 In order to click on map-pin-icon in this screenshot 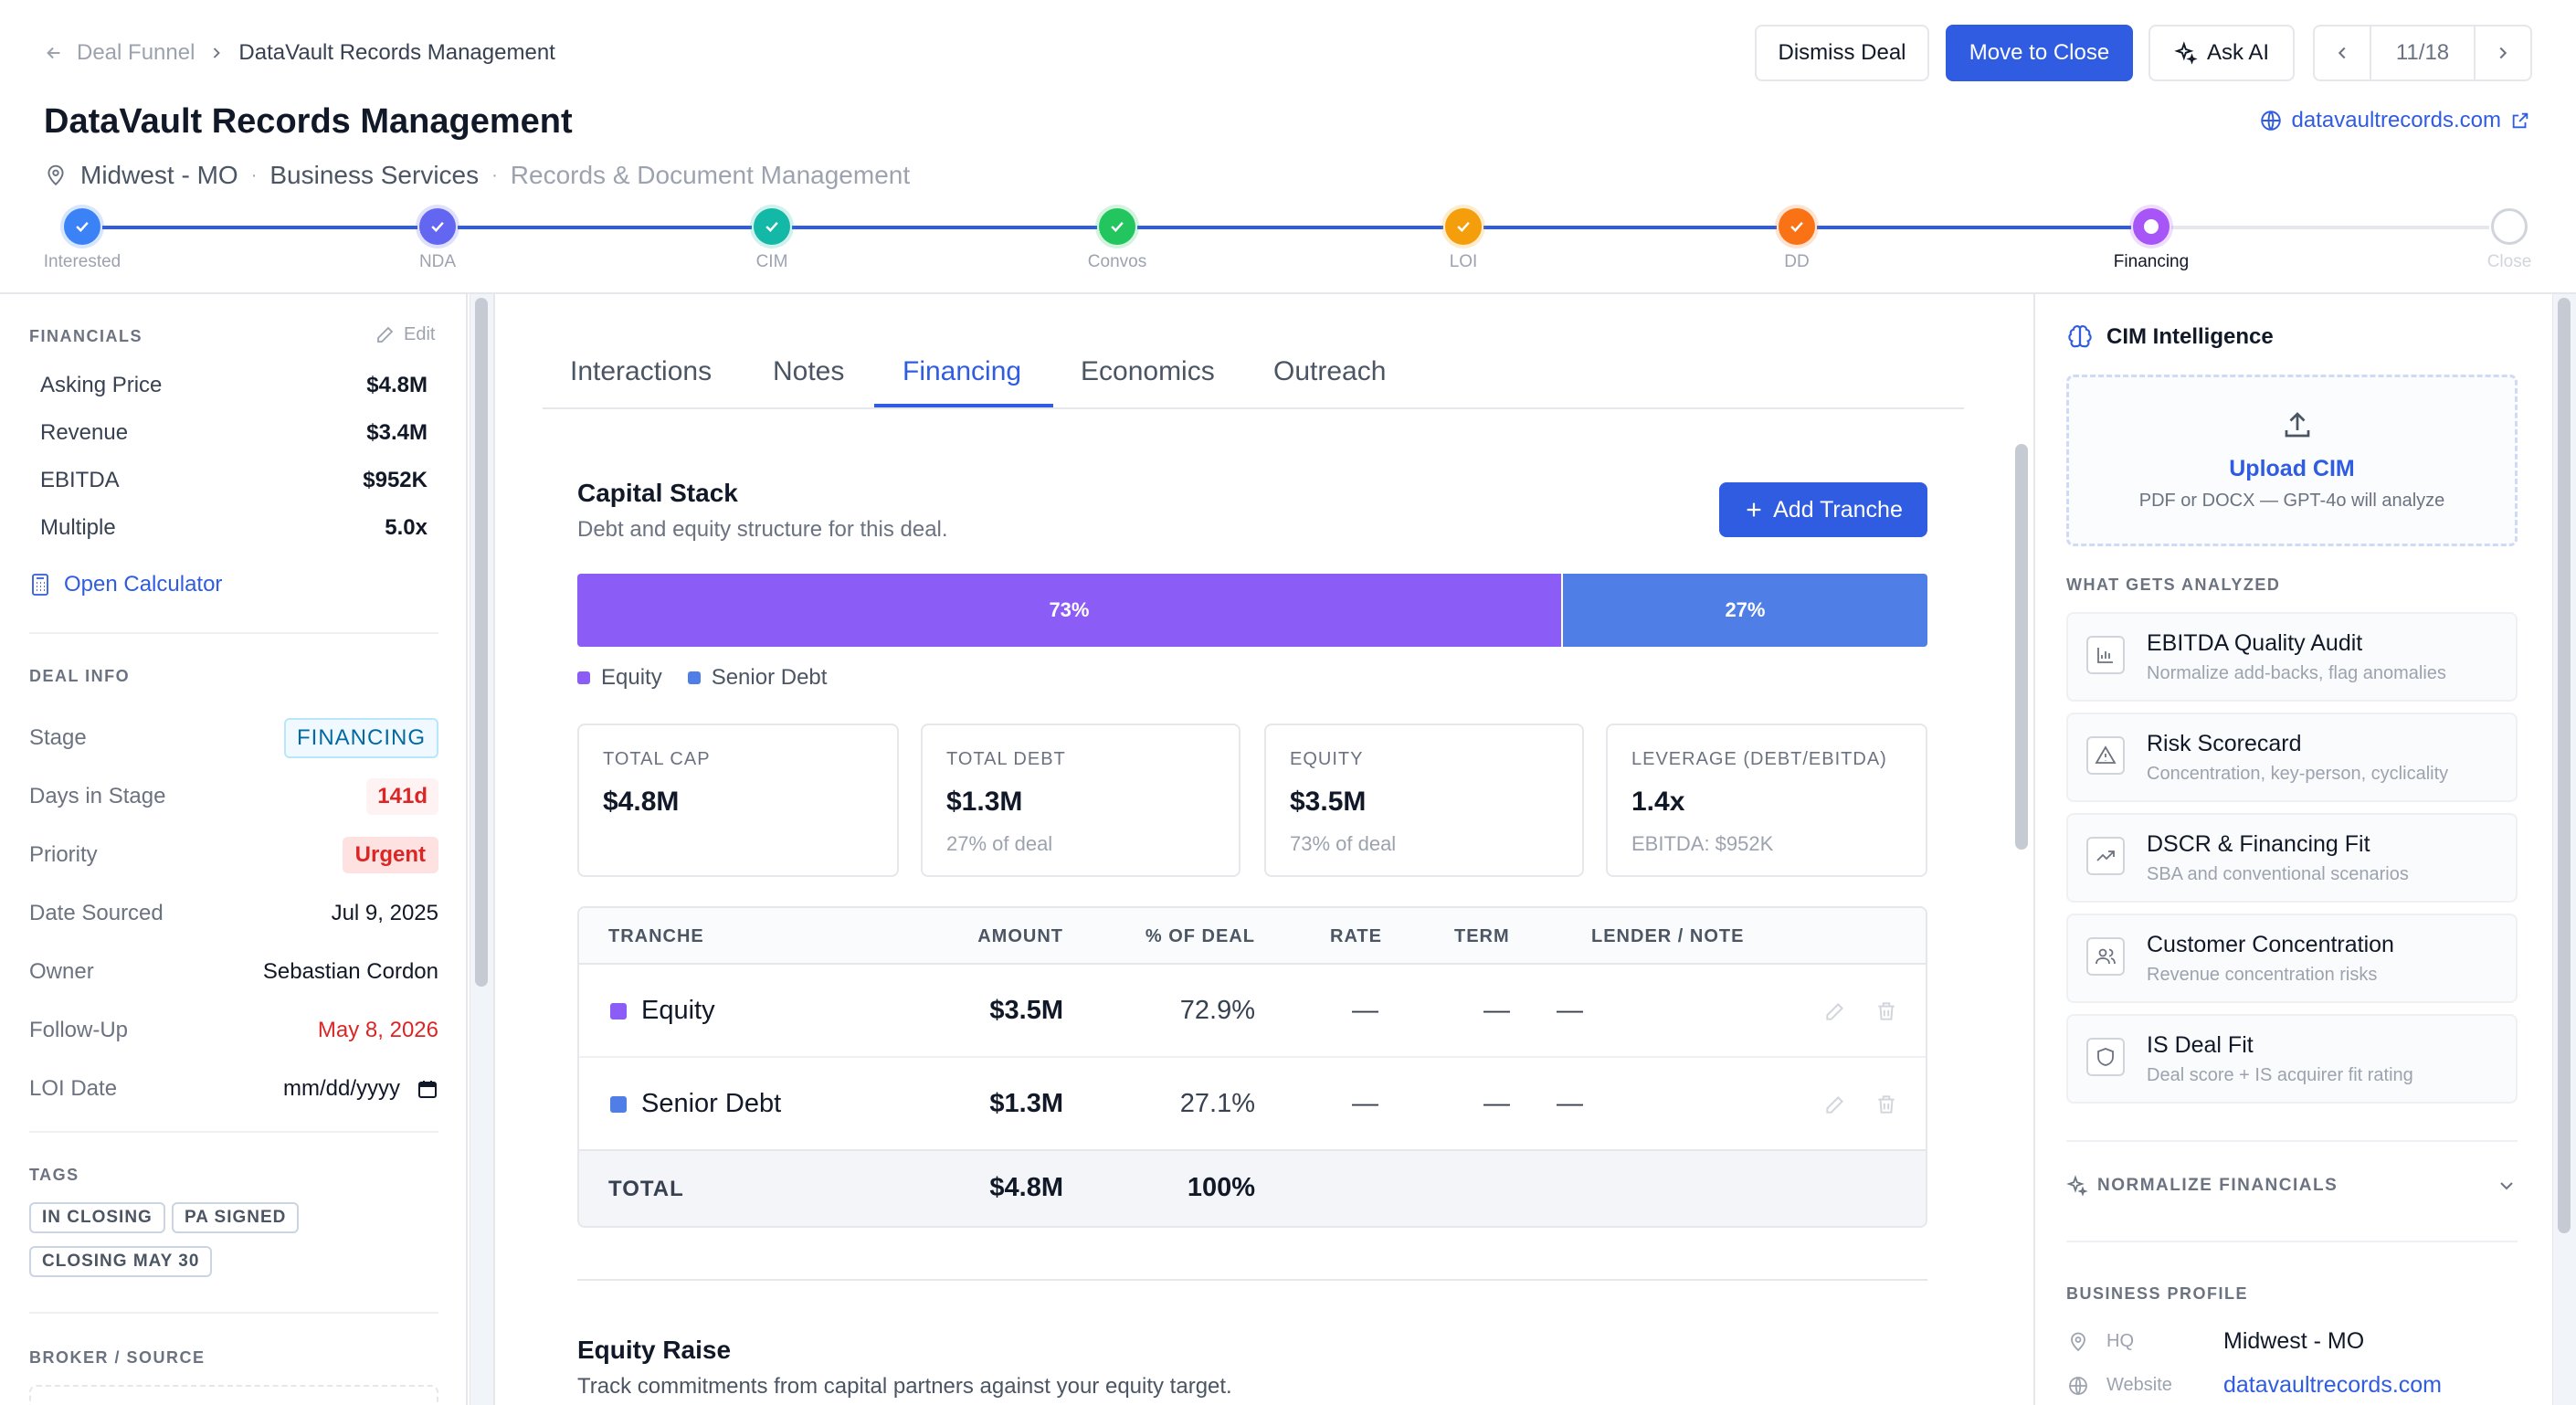, I will do `click(2078, 1342)`.